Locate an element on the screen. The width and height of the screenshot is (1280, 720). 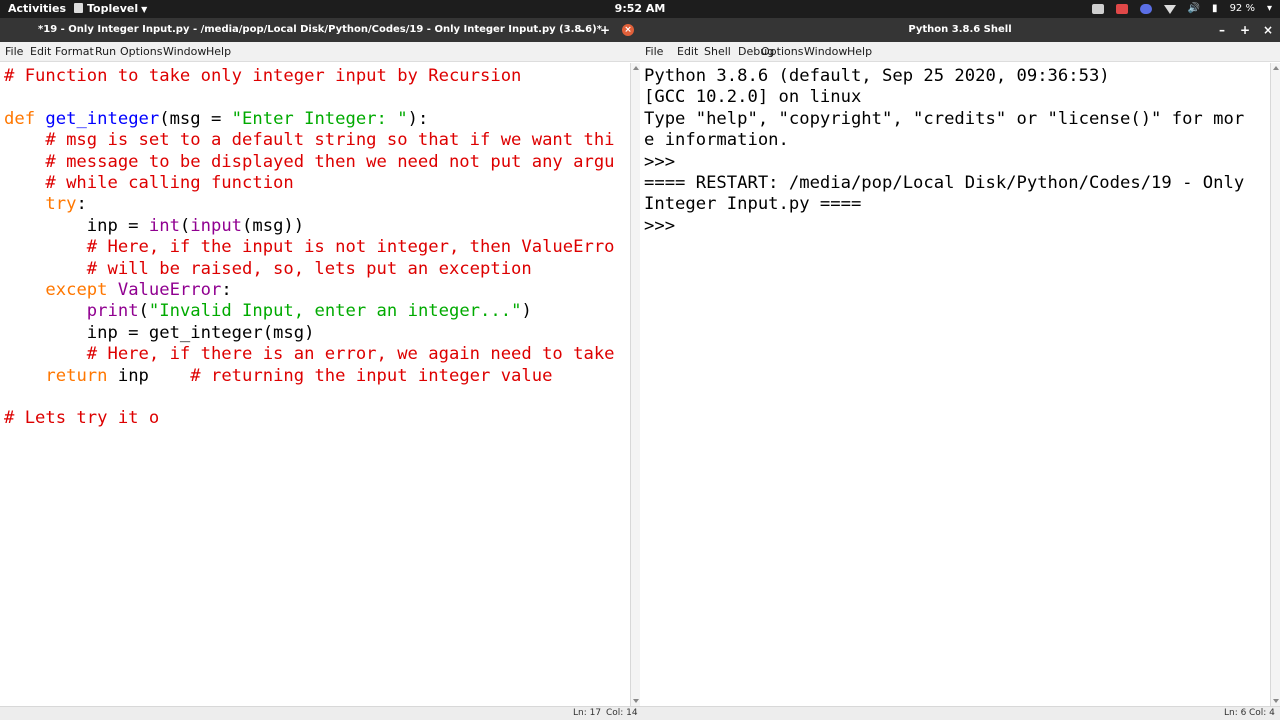
screen-icon is located at coordinates (1097, 9).